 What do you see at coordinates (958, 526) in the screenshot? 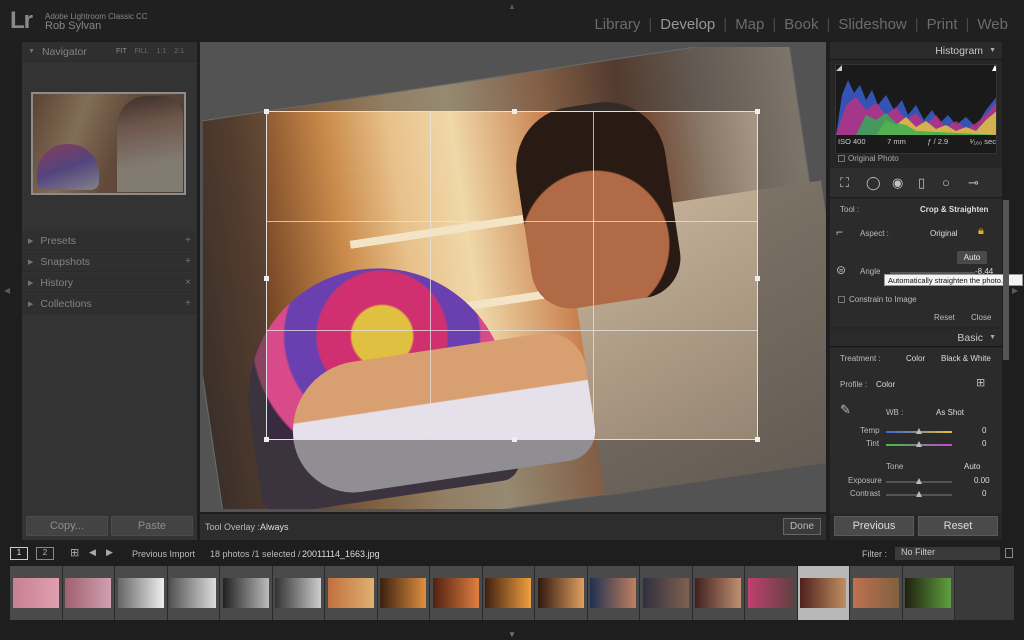
I see `reset-button: Reset` at bounding box center [958, 526].